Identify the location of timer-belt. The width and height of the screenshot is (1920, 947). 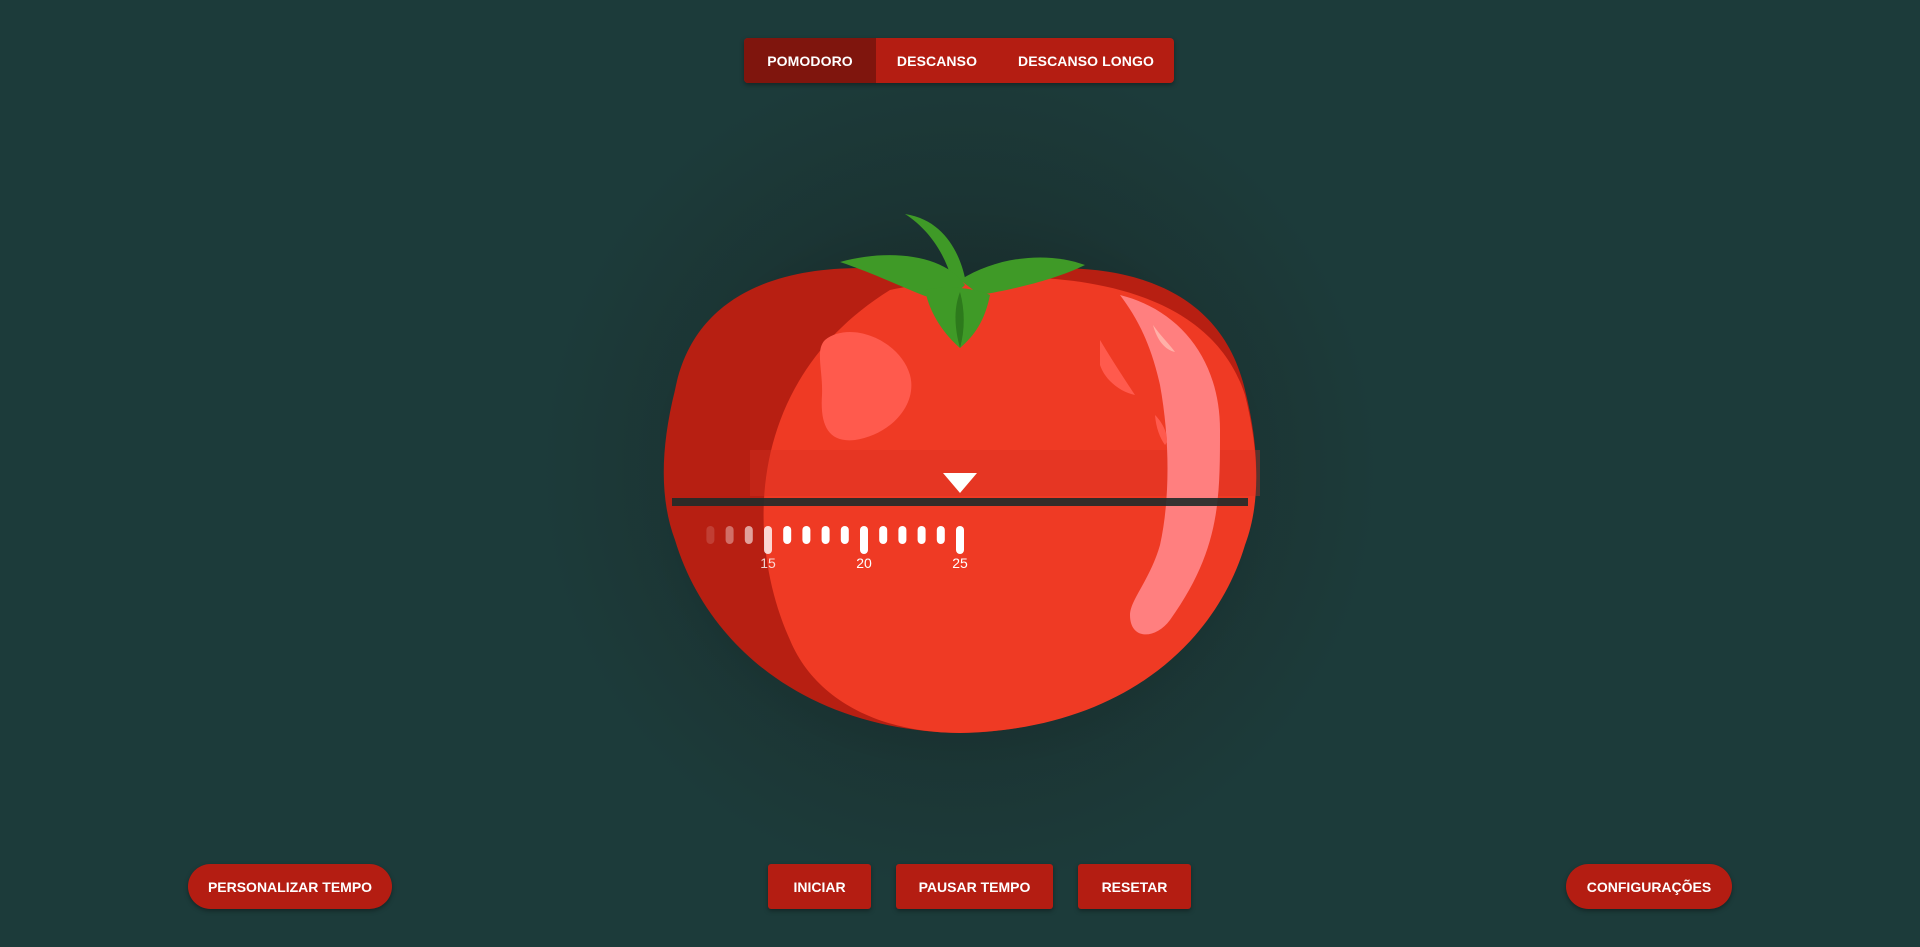
(960, 502).